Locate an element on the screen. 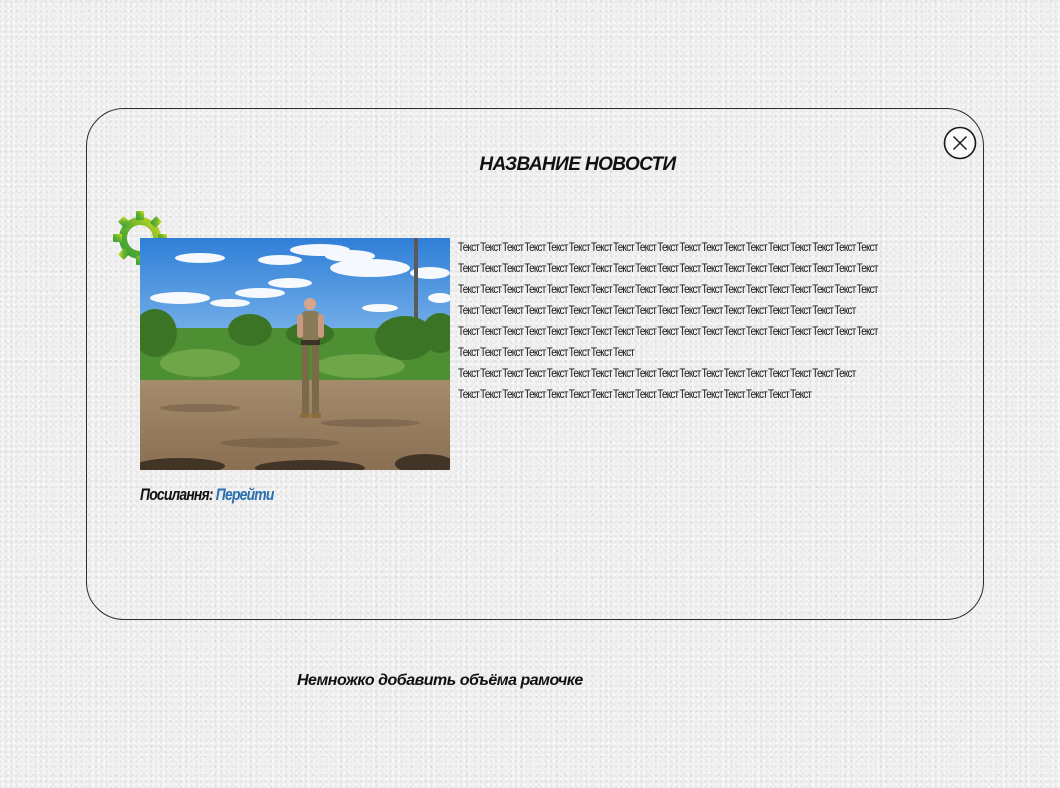  news-title: НАЗВАНИЕ НОВОСТИ is located at coordinates (577, 164).